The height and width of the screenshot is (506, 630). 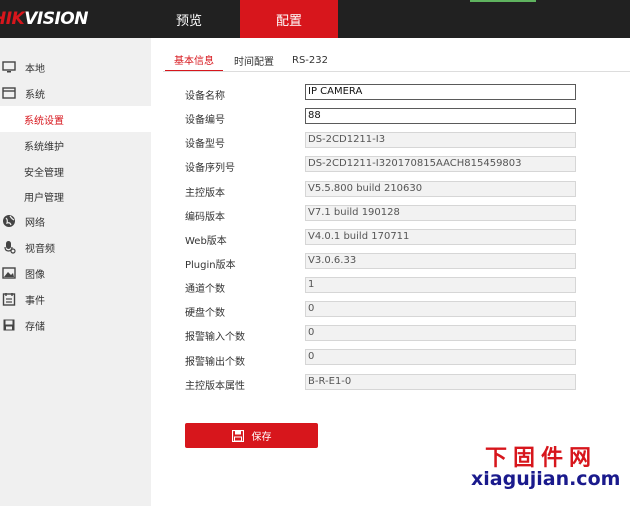 I want to click on sidebar-item-local: 本地, so click(x=75, y=67).